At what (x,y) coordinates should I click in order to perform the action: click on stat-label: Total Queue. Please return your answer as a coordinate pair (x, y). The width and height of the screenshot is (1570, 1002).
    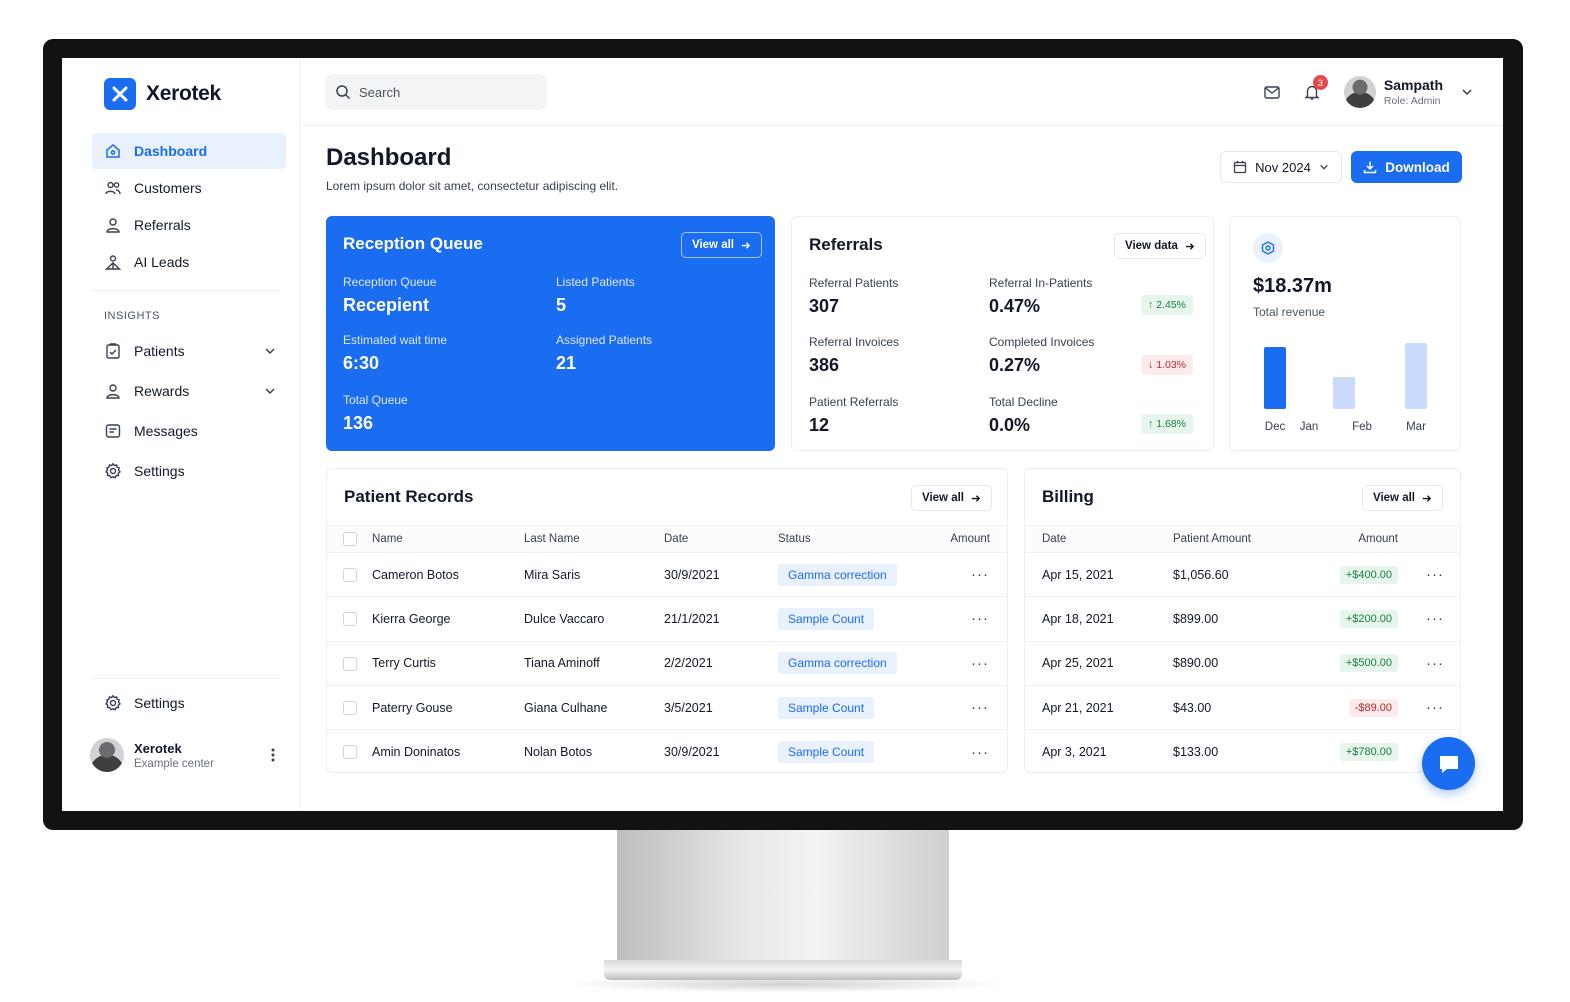
    Looking at the image, I should click on (375, 400).